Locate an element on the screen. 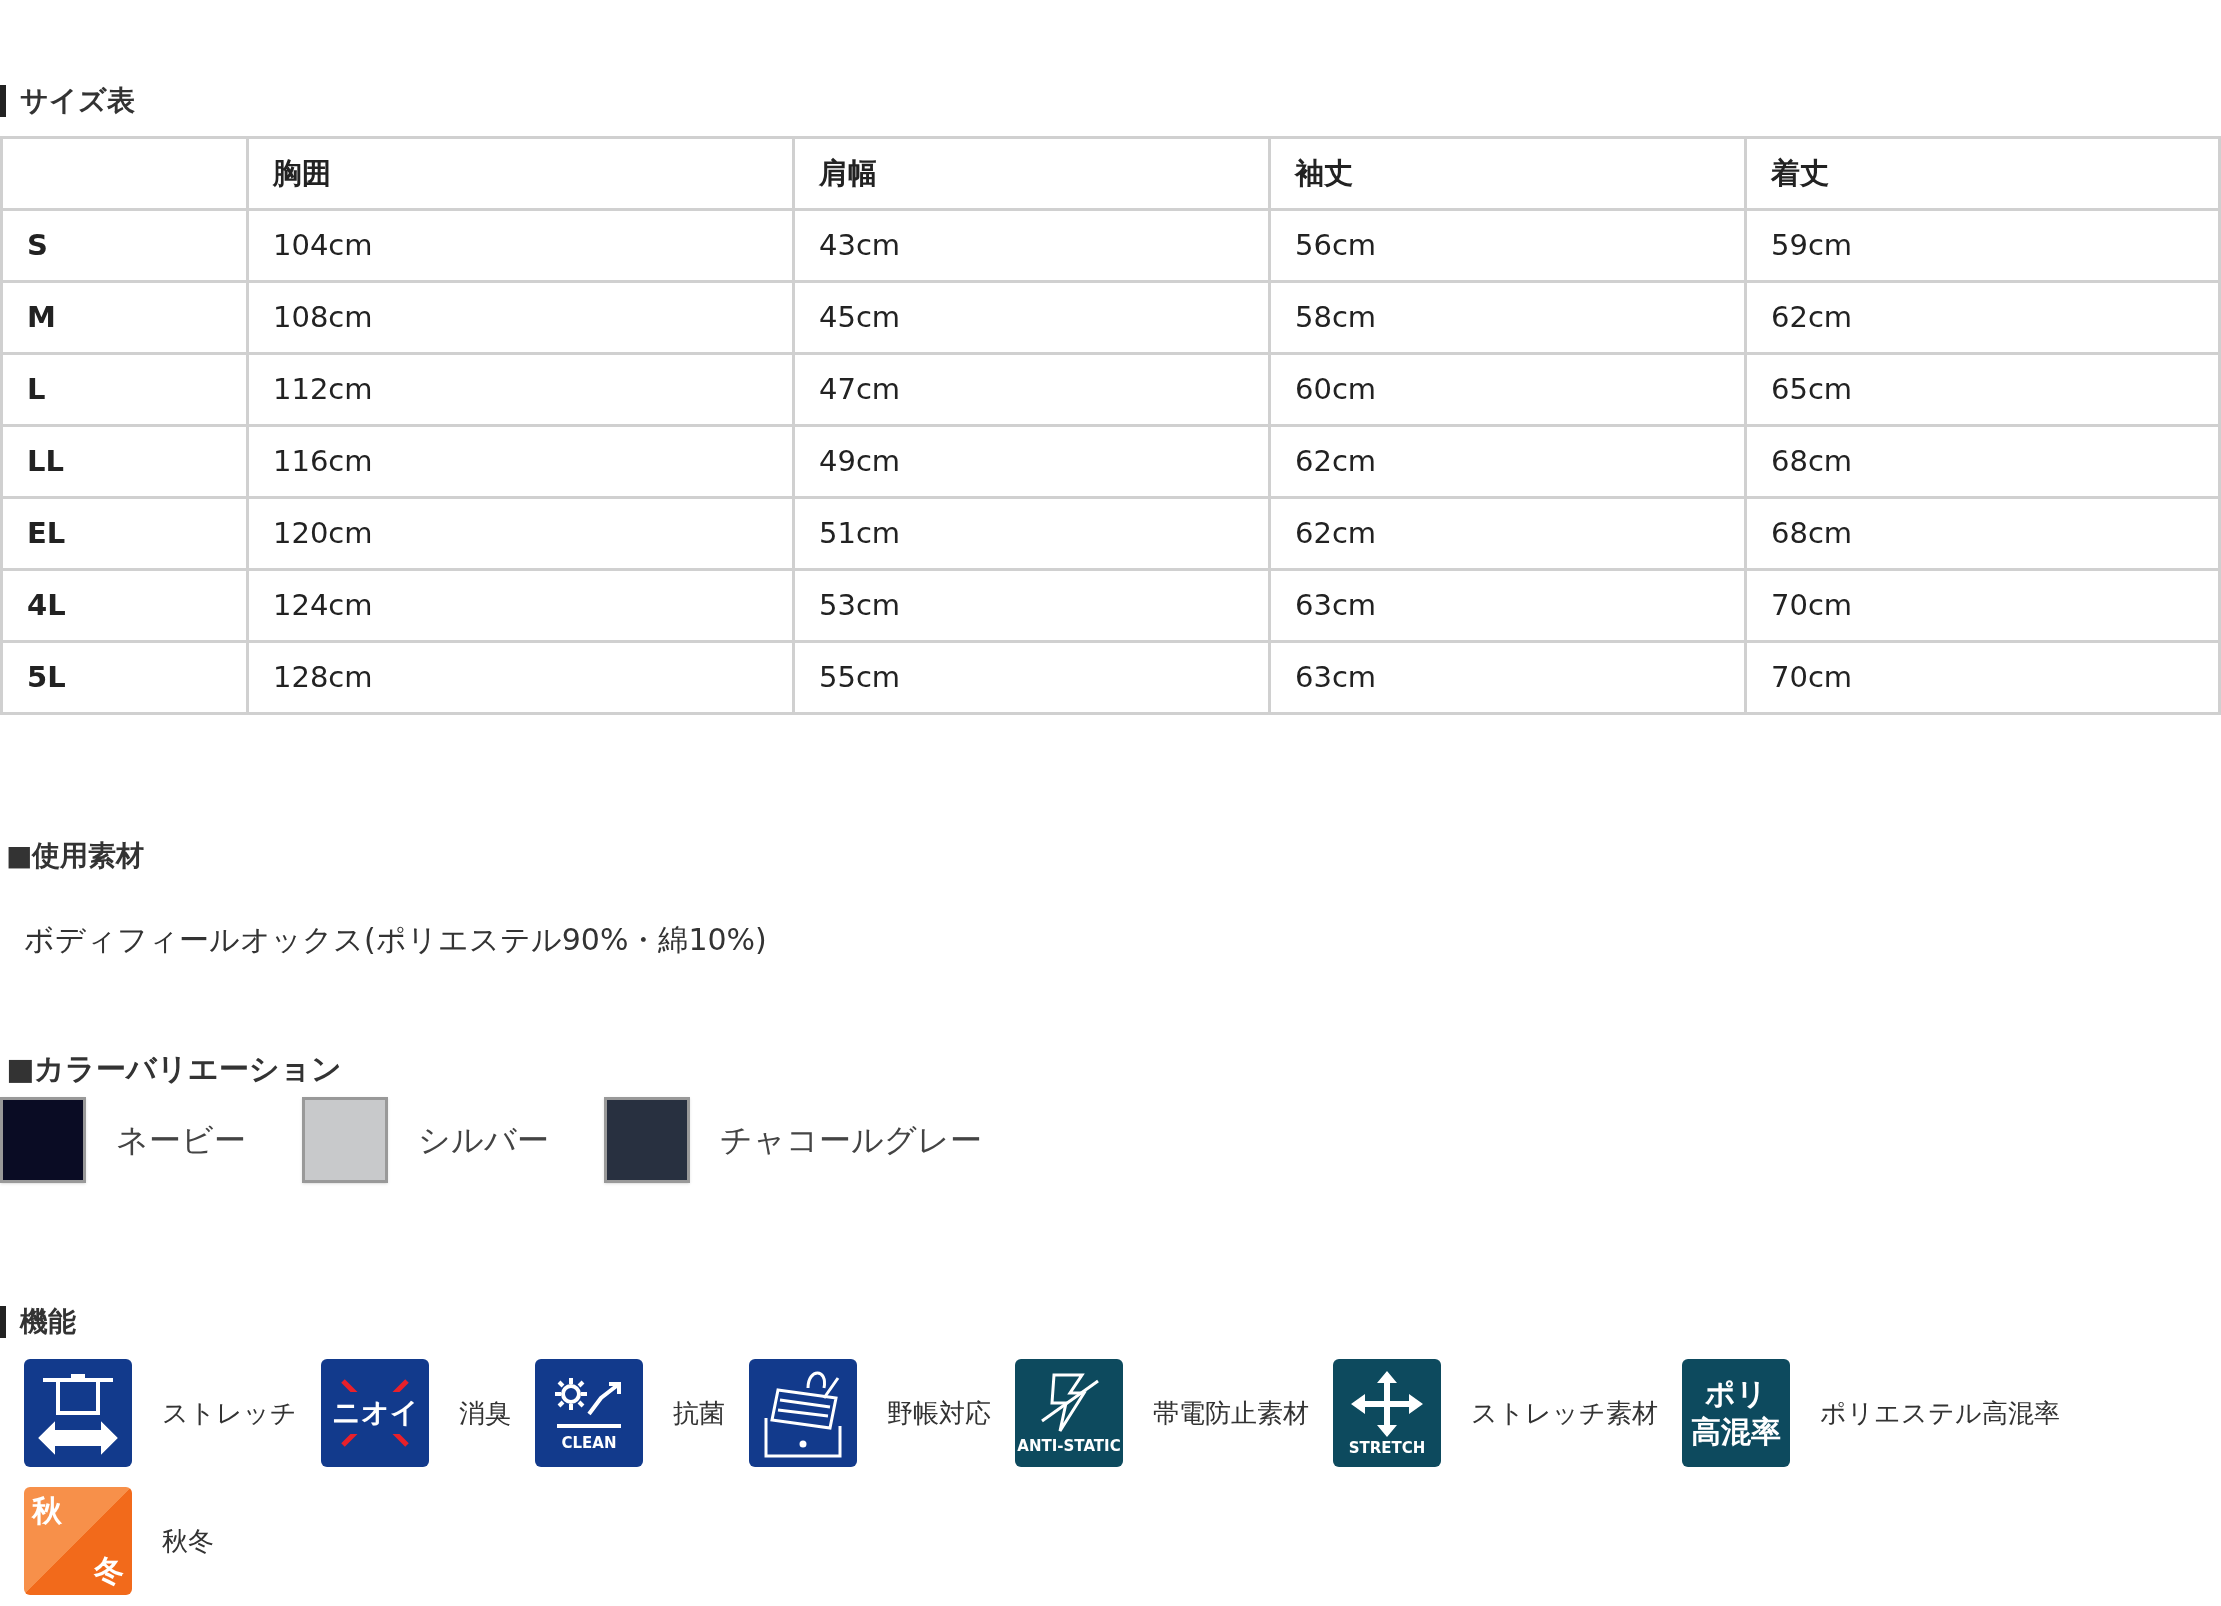 This screenshot has height=1606, width=2221. table-cell: 51cm is located at coordinates (1033, 535).